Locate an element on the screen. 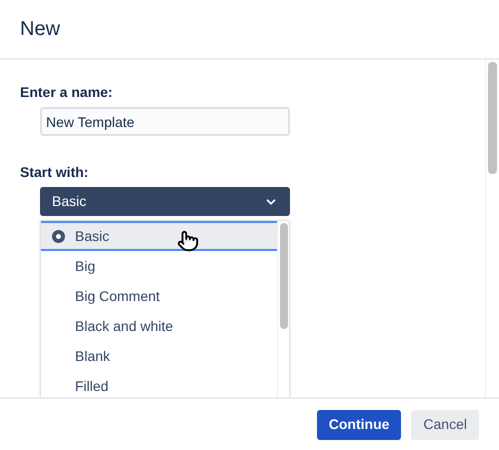 The image size is (499, 450). option-item: Blank is located at coordinates (159, 356).